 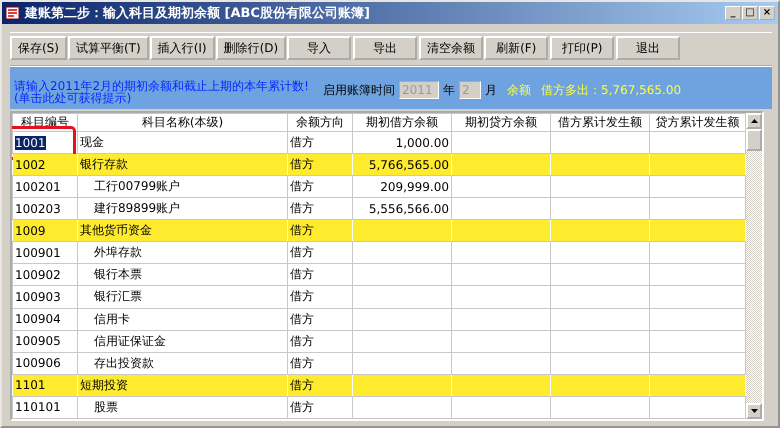 I want to click on table-row: 1002 银行存款 借方 5,766,565.00, so click(x=379, y=165).